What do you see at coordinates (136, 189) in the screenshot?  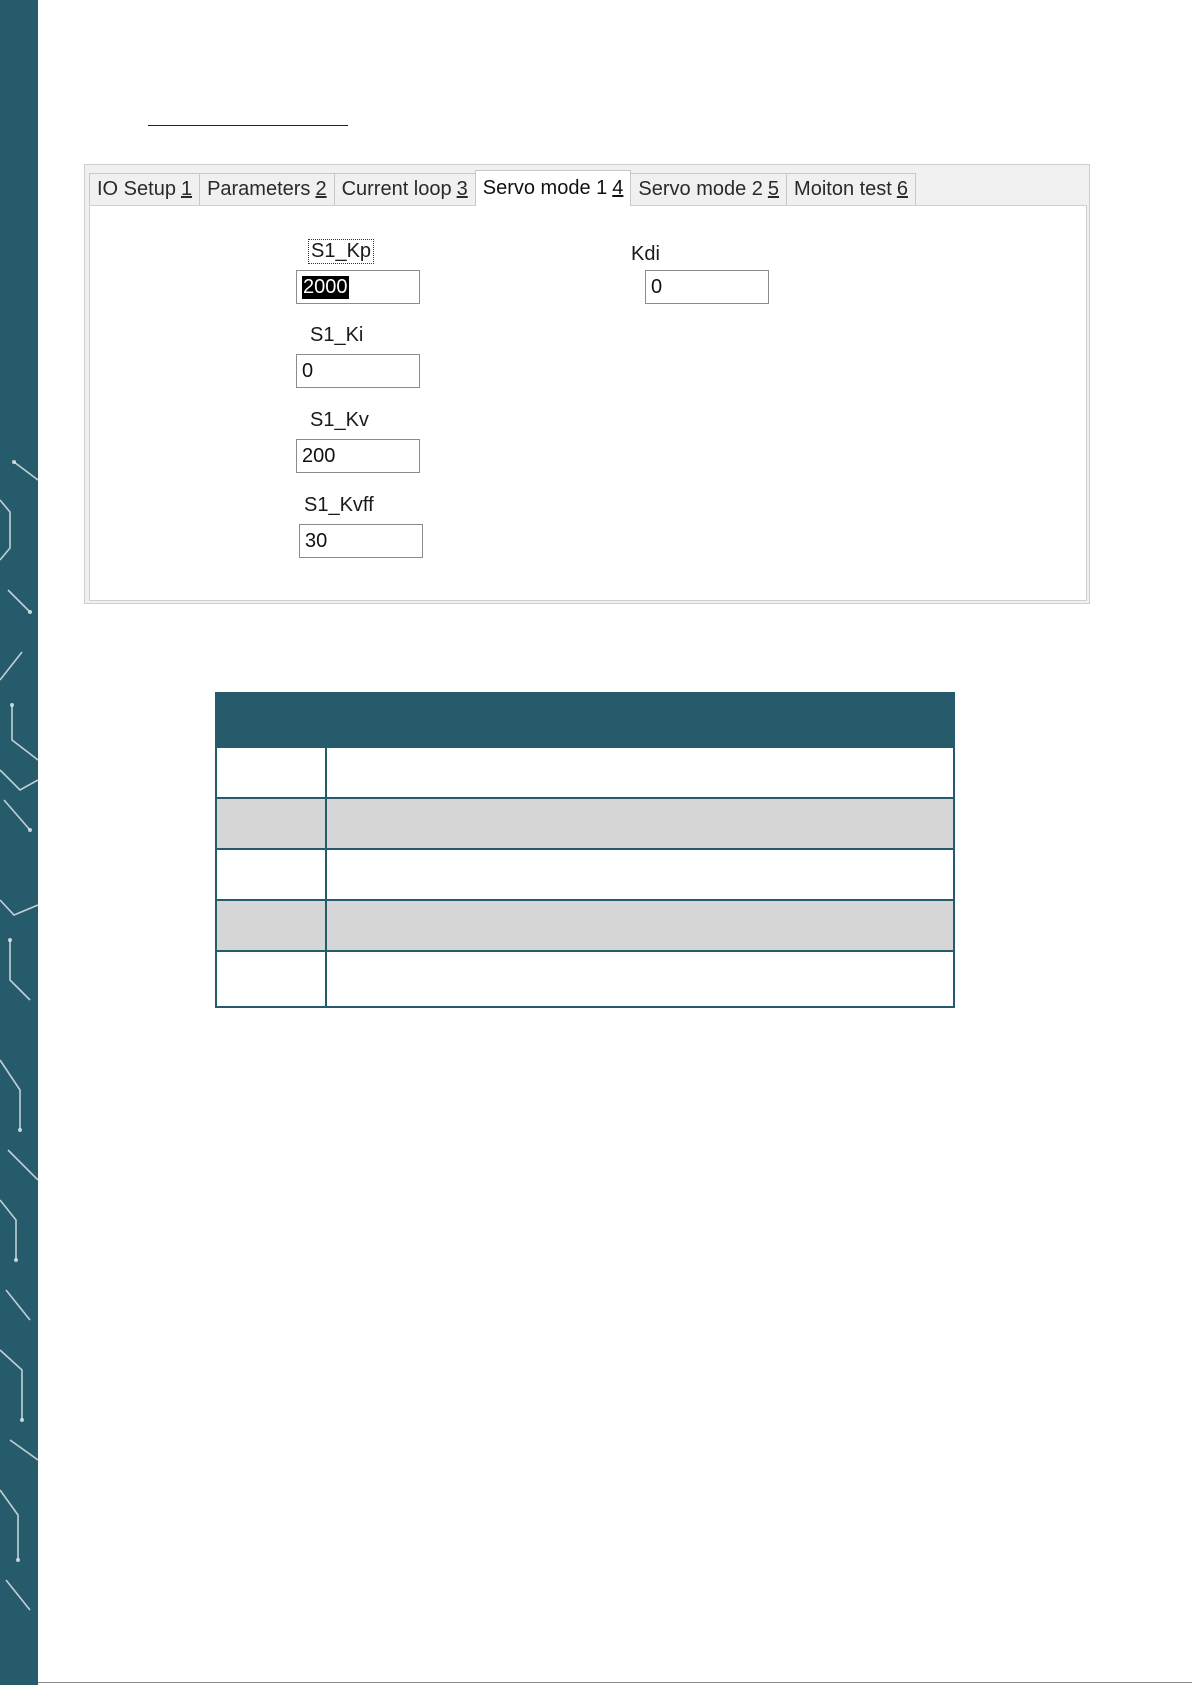 I see `tab-label: IO Setup` at bounding box center [136, 189].